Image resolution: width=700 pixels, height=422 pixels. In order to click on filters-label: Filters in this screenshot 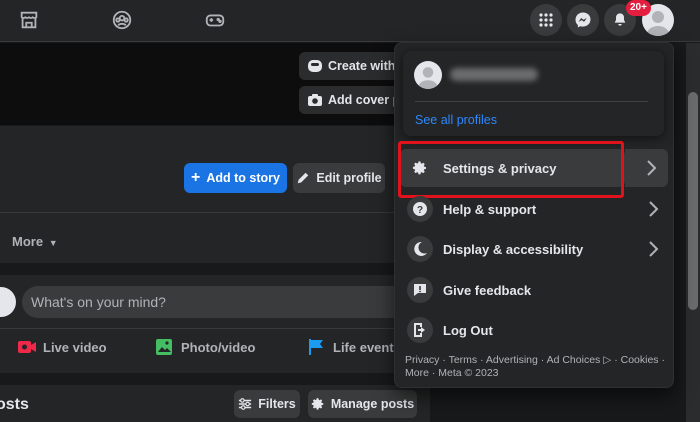, I will do `click(277, 404)`.